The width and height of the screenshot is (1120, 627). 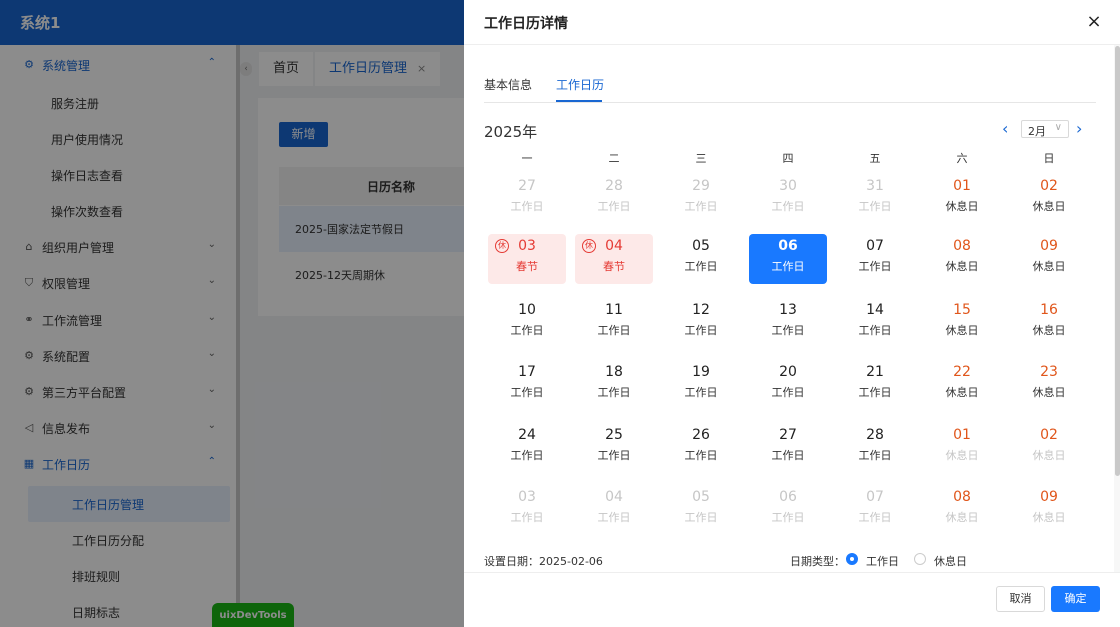 What do you see at coordinates (875, 199) in the screenshot?
I see `calendar-day: 31 工作日` at bounding box center [875, 199].